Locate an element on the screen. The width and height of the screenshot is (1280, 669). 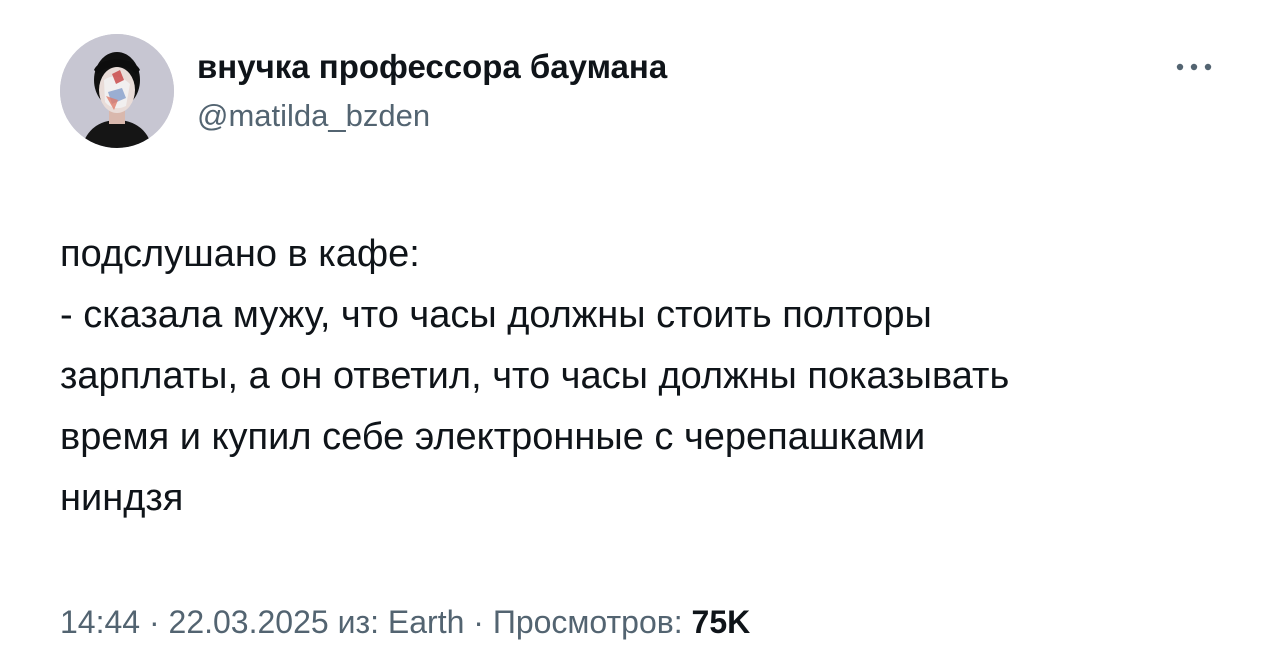
source-label: из: is located at coordinates (358, 622).